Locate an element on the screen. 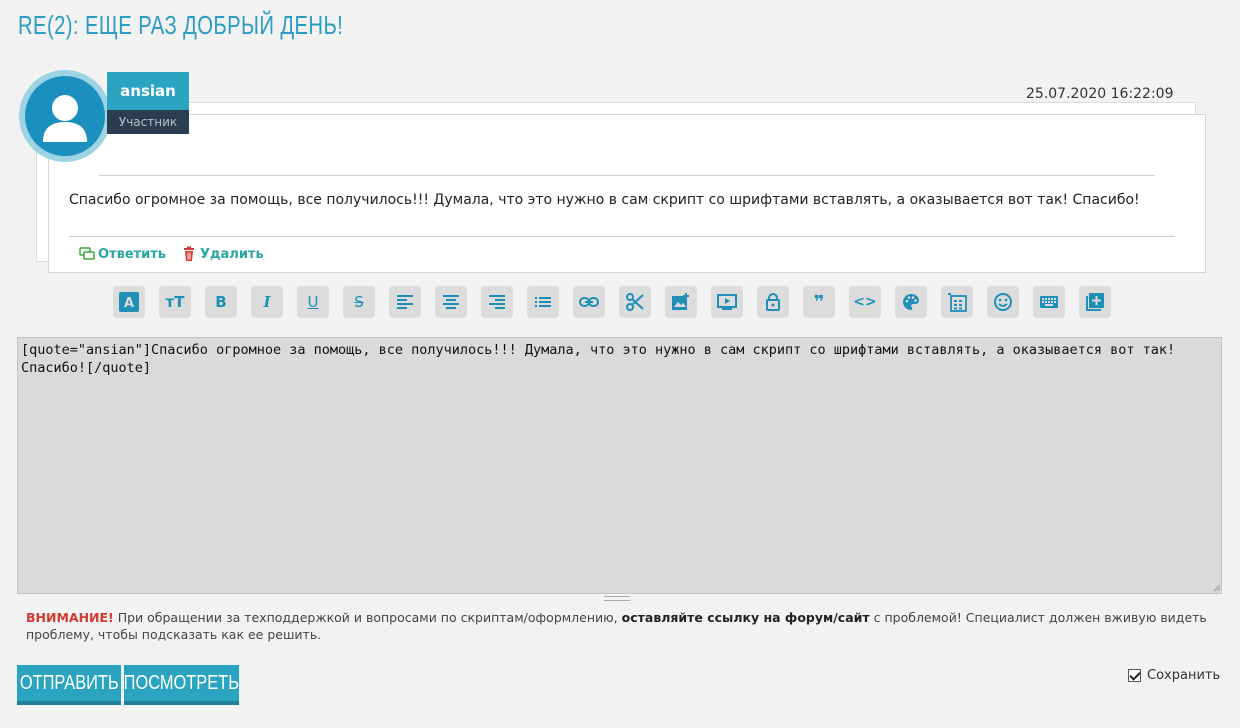 The image size is (1240, 728). trash-icon is located at coordinates (189, 253).